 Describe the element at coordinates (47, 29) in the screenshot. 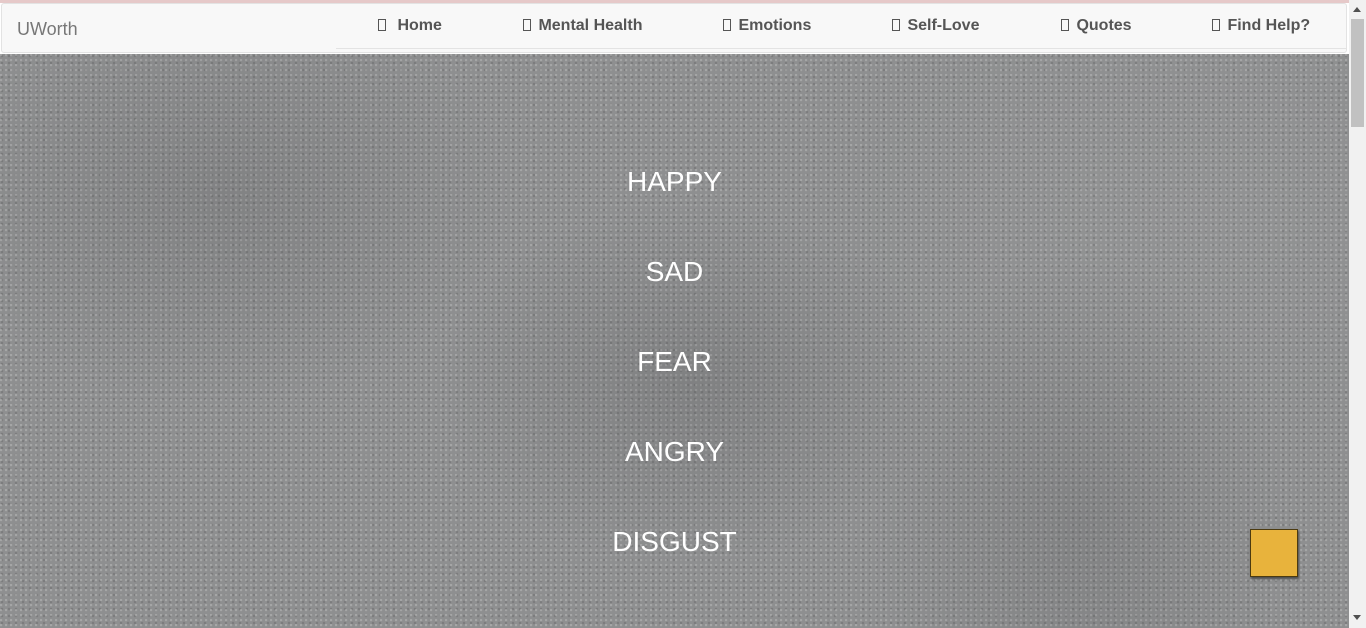

I see `brand-link: UWorth` at that location.